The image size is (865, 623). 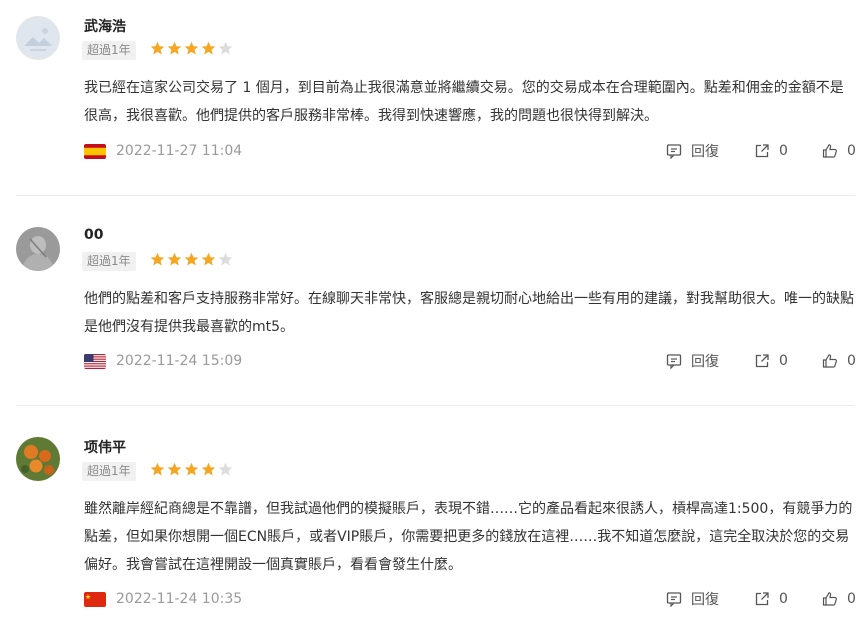 I want to click on reviewer-name: 项伟平, so click(x=105, y=447).